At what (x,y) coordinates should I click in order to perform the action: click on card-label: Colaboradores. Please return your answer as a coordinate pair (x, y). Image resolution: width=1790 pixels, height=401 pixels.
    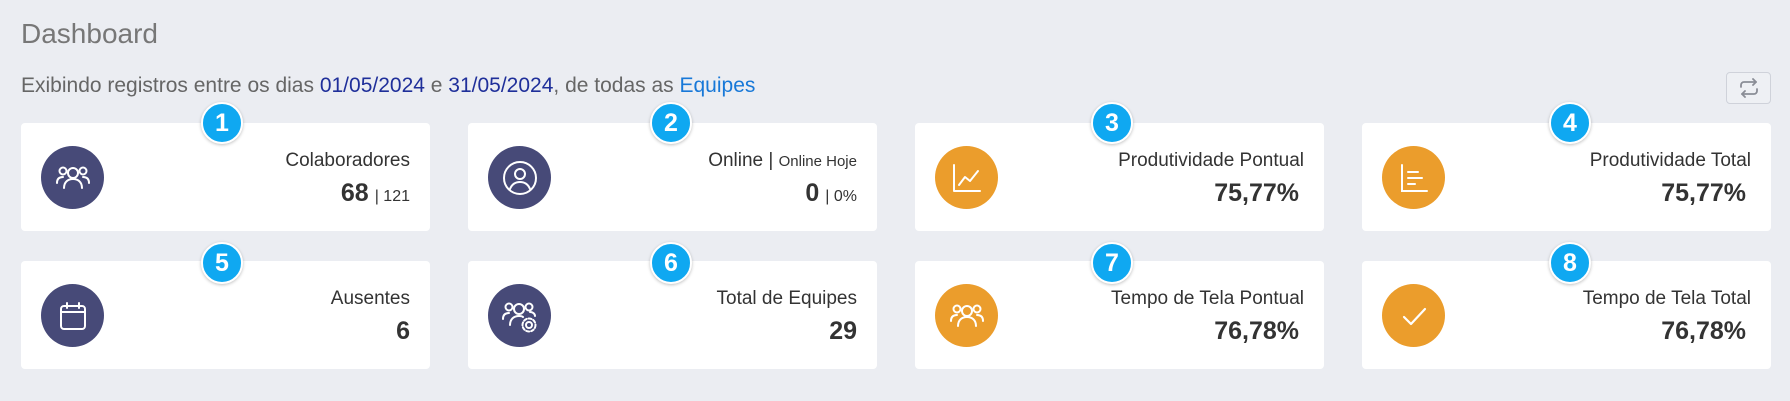
    Looking at the image, I should click on (347, 160).